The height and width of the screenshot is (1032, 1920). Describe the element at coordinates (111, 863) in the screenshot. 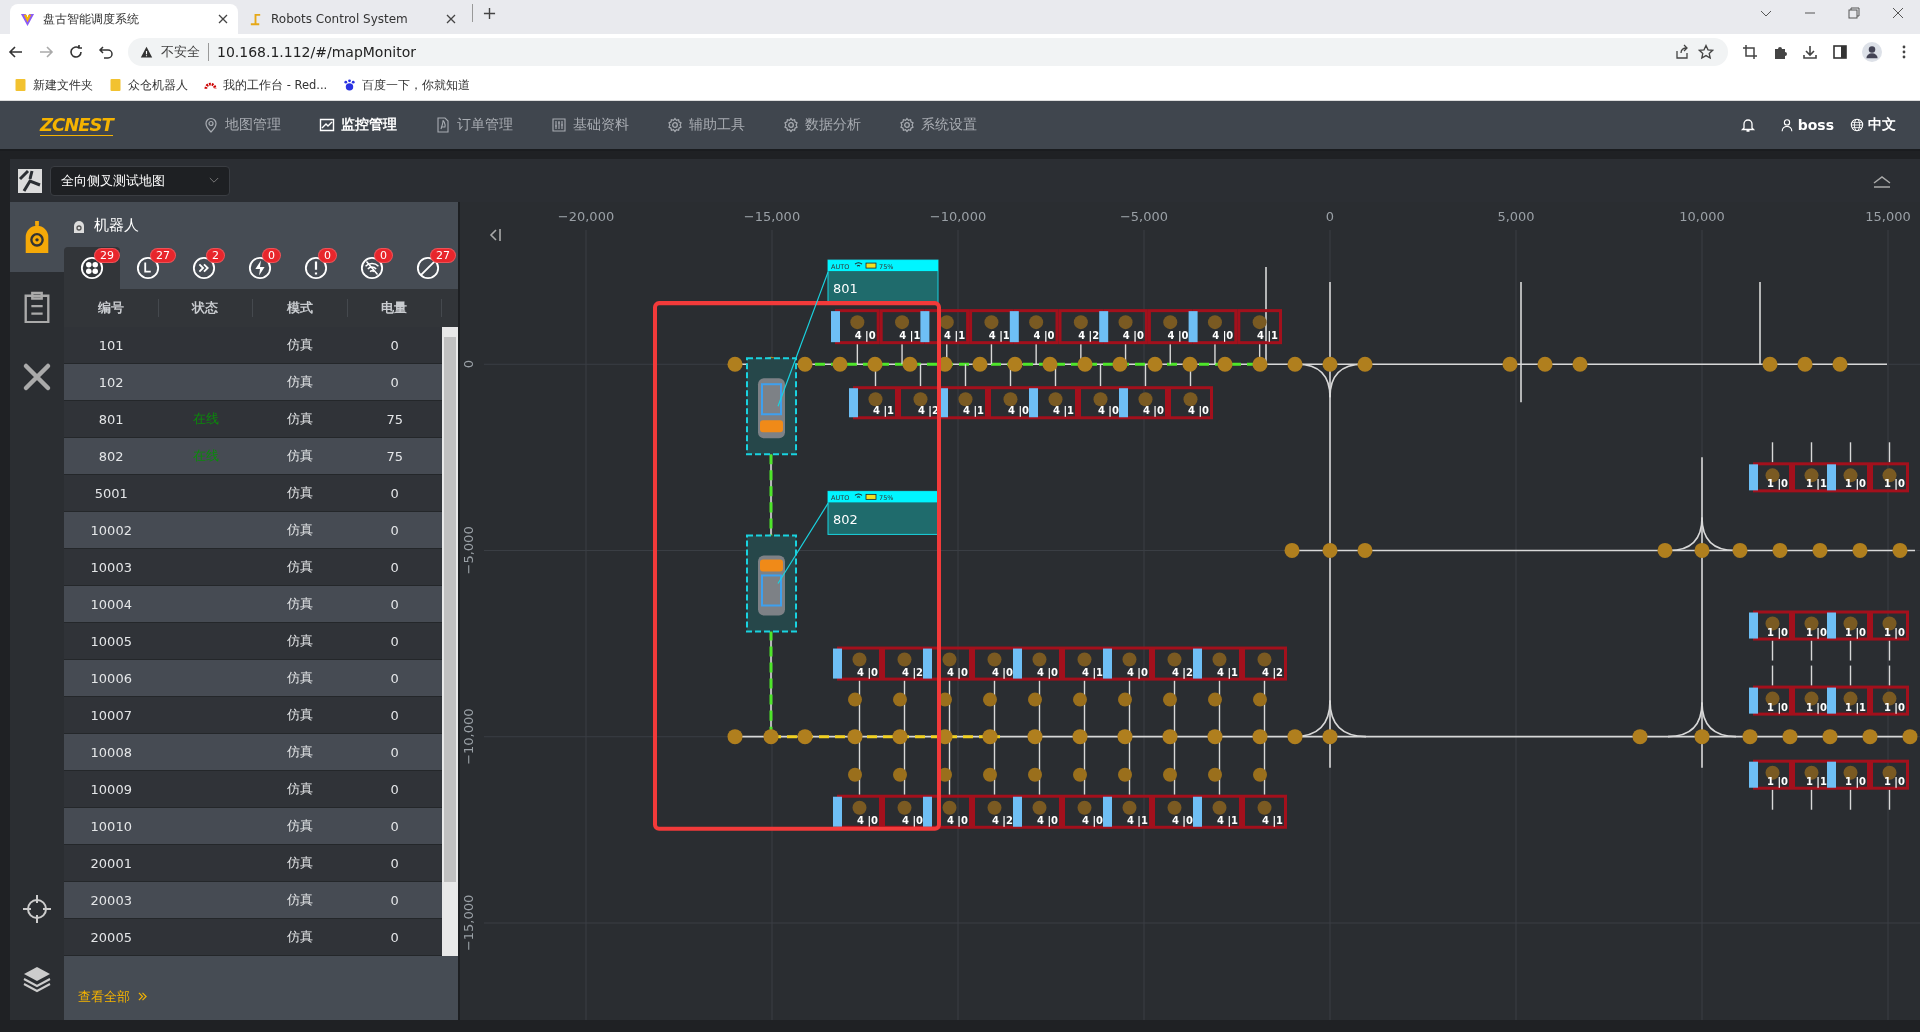

I see `table-cell-text: 20001` at that location.